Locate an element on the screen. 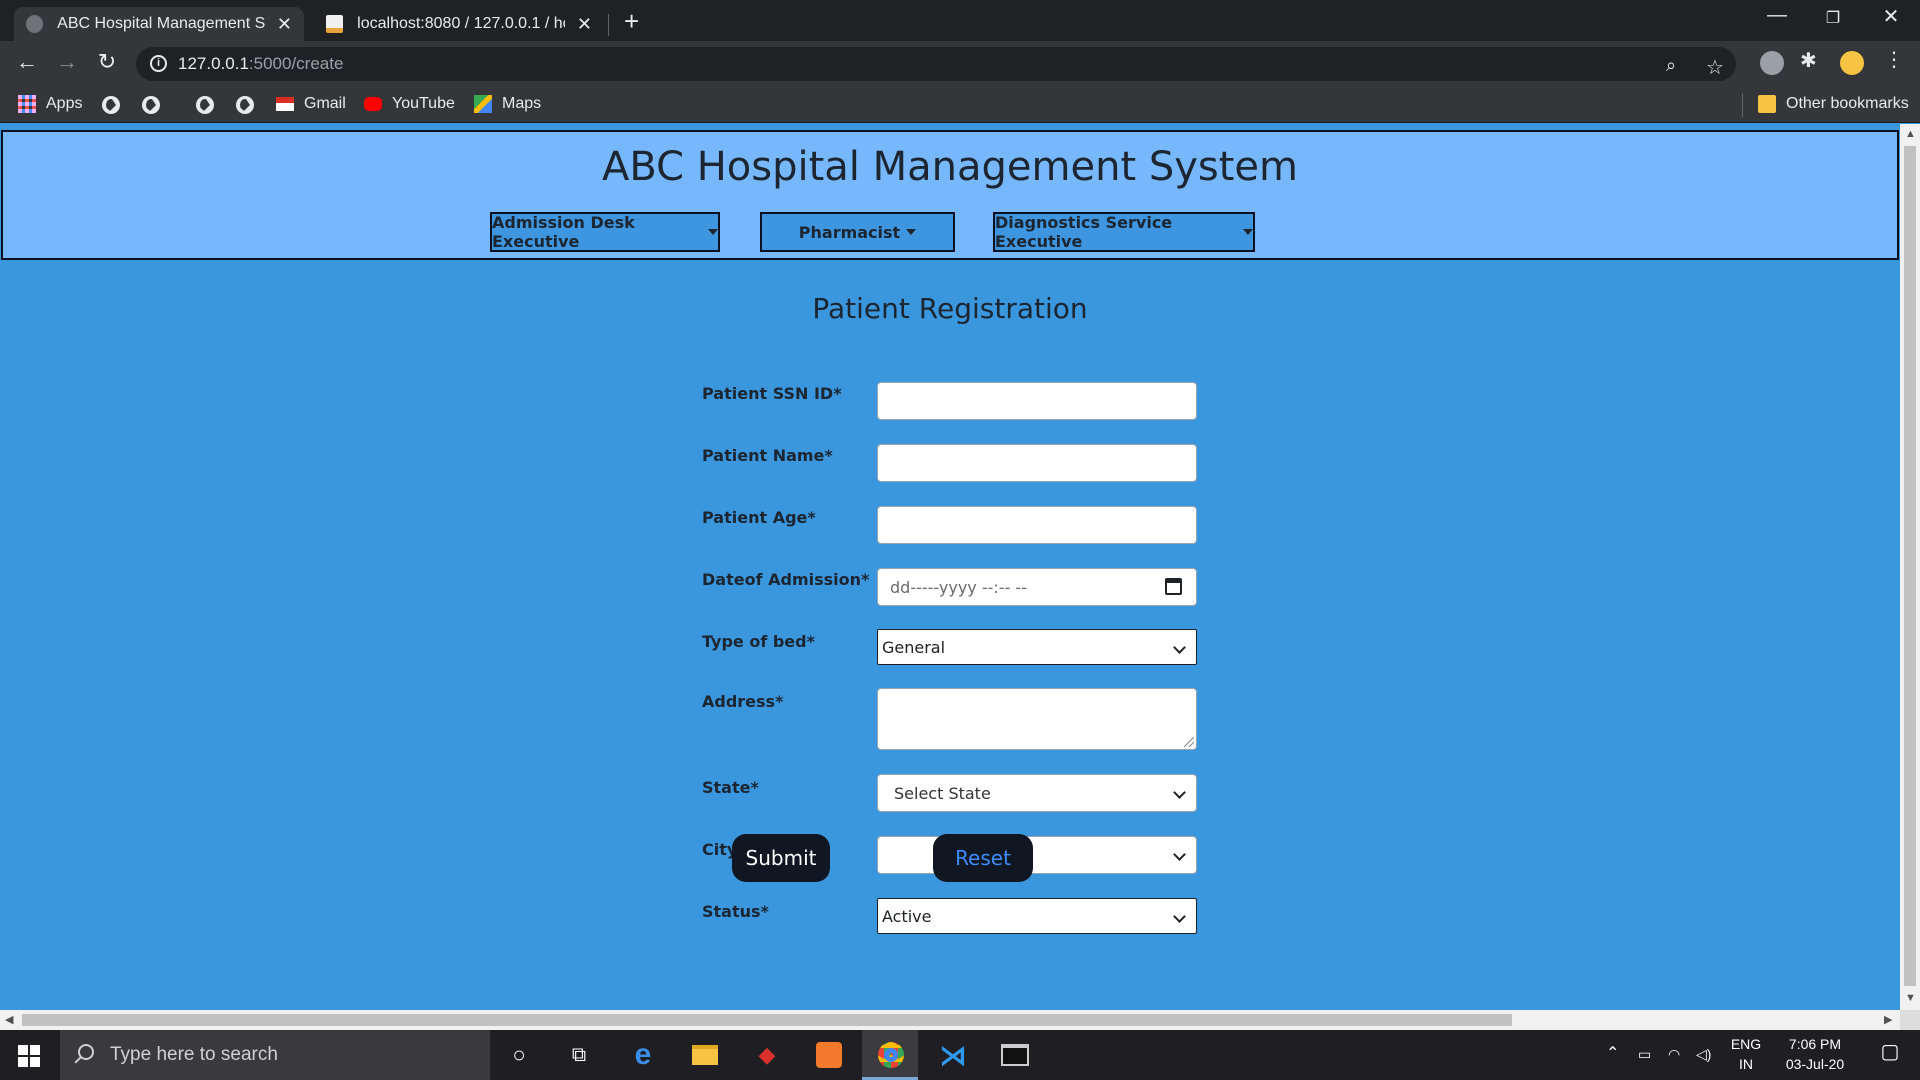  label-patient-age: Patient Age* is located at coordinates (759, 517).